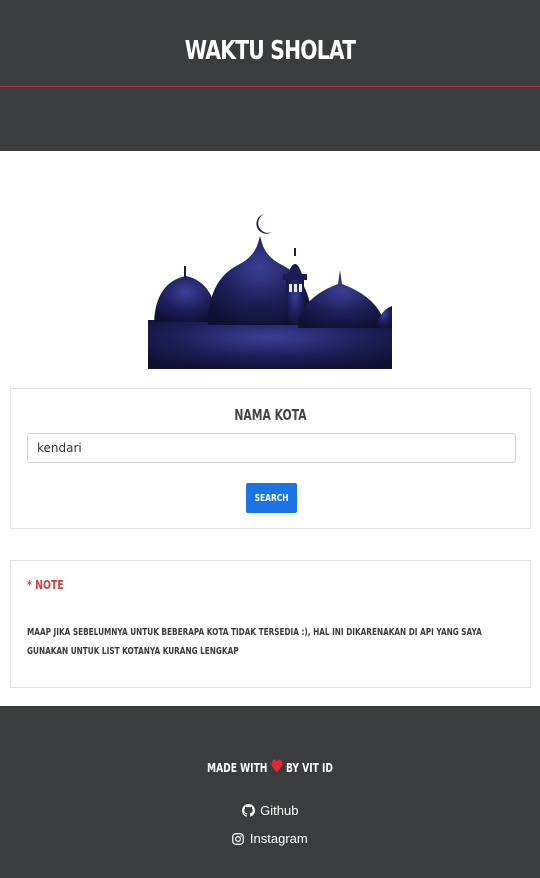 This screenshot has width=540, height=878. Describe the element at coordinates (270, 291) in the screenshot. I see `mosque-illustration` at that location.